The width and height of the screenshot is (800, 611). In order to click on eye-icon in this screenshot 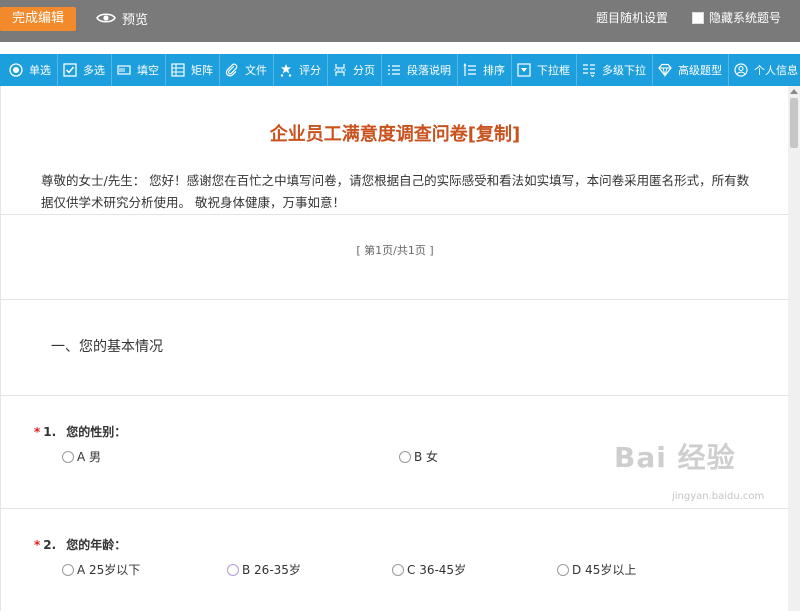, I will do `click(106, 18)`.